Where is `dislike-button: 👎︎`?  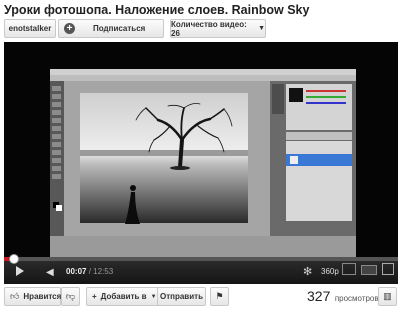
dislike-button: 👎︎ is located at coordinates (70, 296).